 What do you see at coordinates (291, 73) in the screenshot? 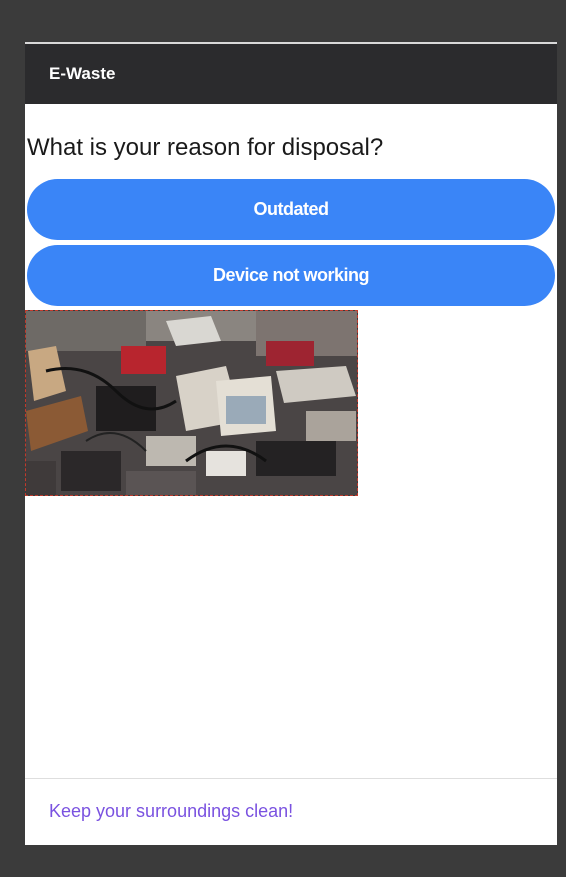
I see `top-app-bar: E-Waste` at bounding box center [291, 73].